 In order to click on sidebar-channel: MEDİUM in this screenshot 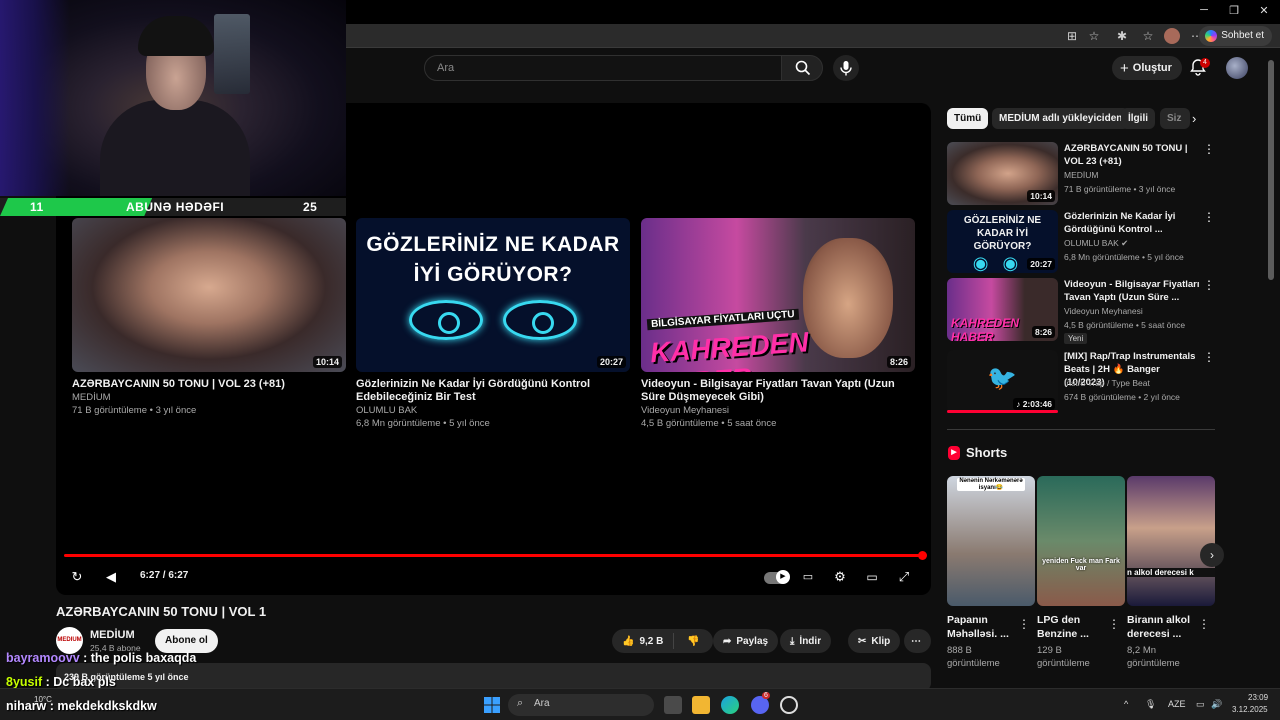, I will do `click(1081, 175)`.